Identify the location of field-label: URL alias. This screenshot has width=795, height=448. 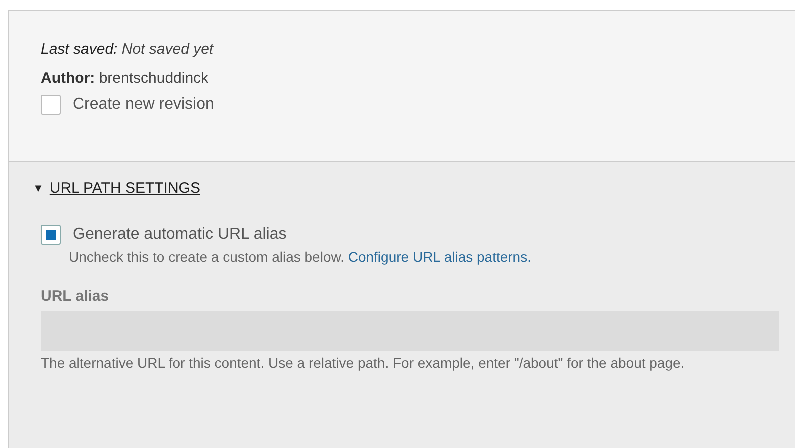
(75, 296).